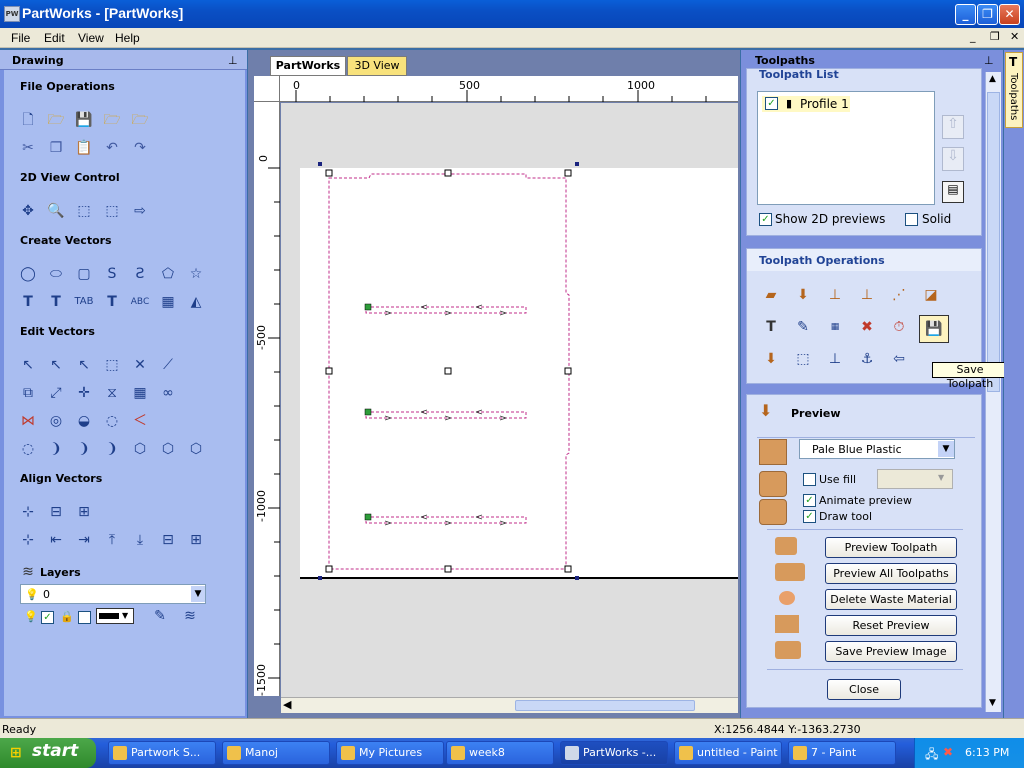 The height and width of the screenshot is (768, 1024). Describe the element at coordinates (84, 274) in the screenshot. I see `draw-rectangle-icon: ▢` at that location.